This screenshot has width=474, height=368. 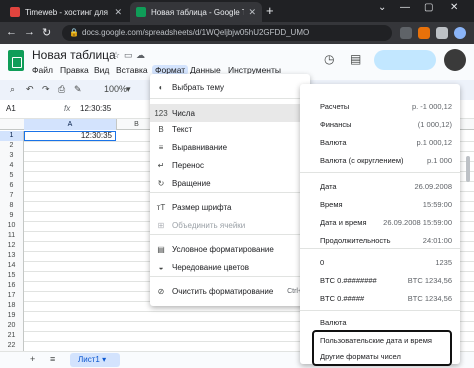 I want to click on print-icon: ⎙, so click(x=61, y=89).